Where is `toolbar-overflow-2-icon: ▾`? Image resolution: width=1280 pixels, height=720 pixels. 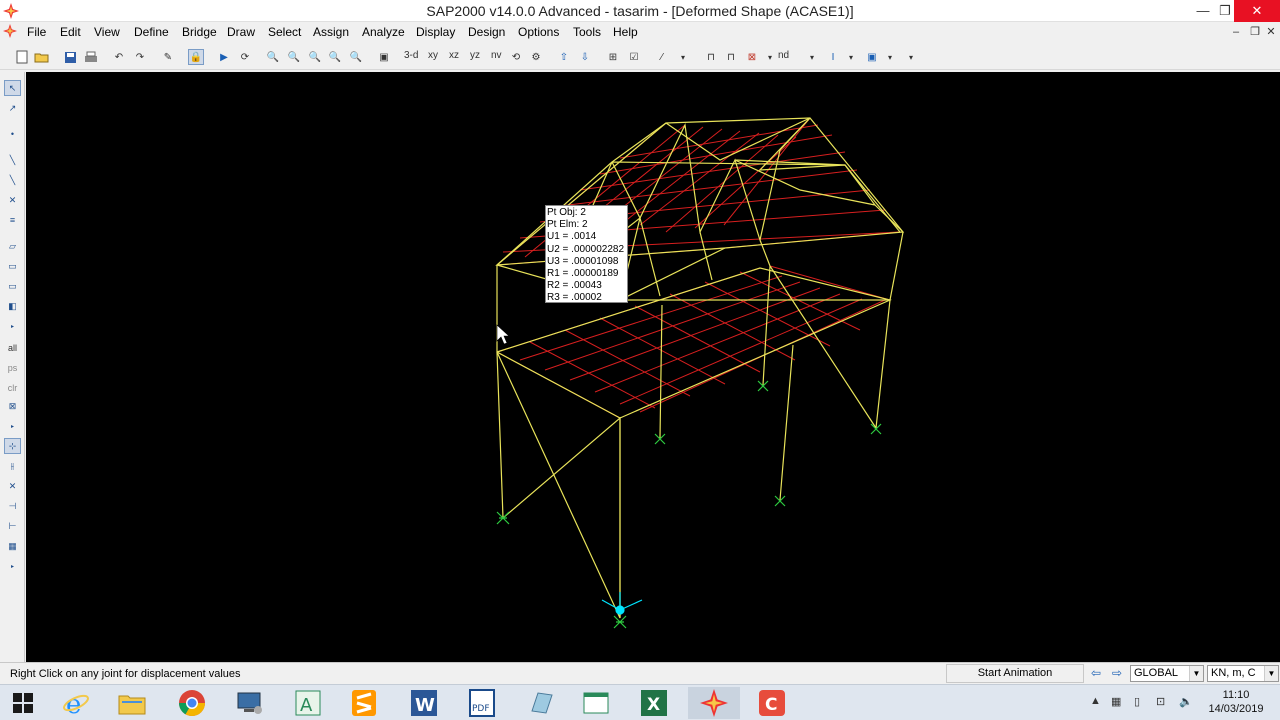
toolbar-overflow-2-icon: ▾ is located at coordinates (812, 57).